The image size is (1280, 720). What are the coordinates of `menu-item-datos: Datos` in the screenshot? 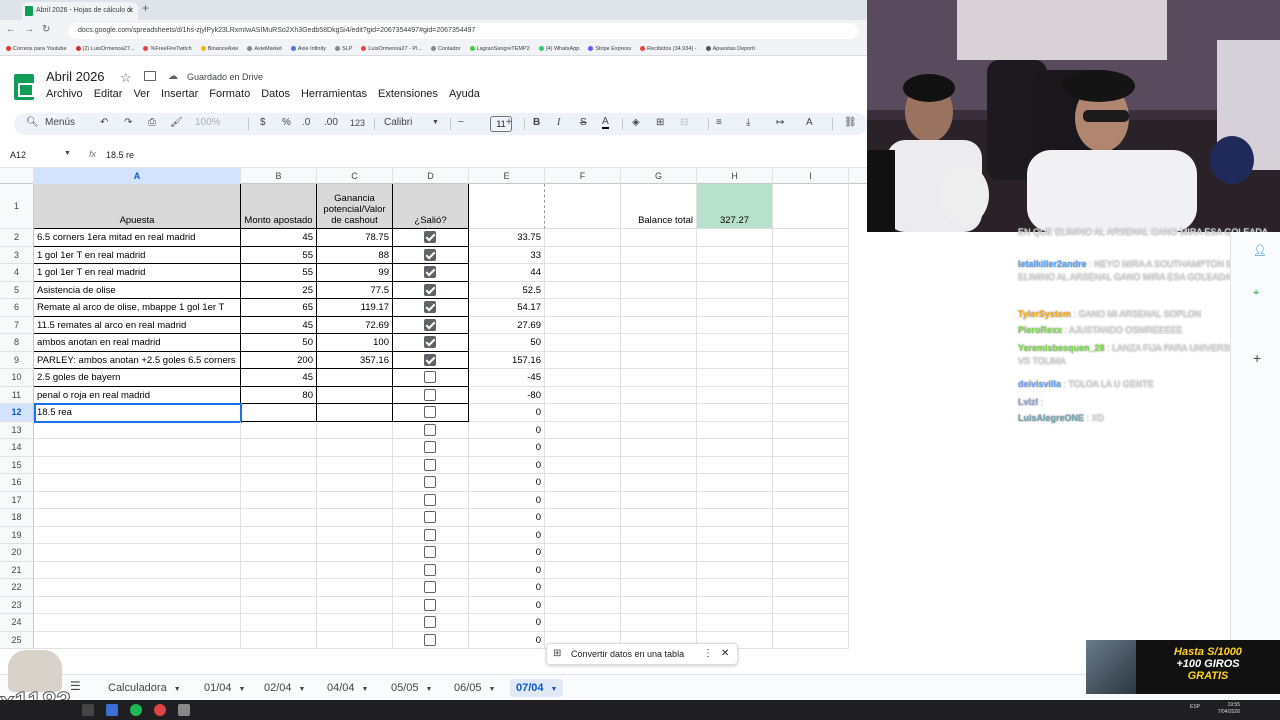 It's located at (275, 94).